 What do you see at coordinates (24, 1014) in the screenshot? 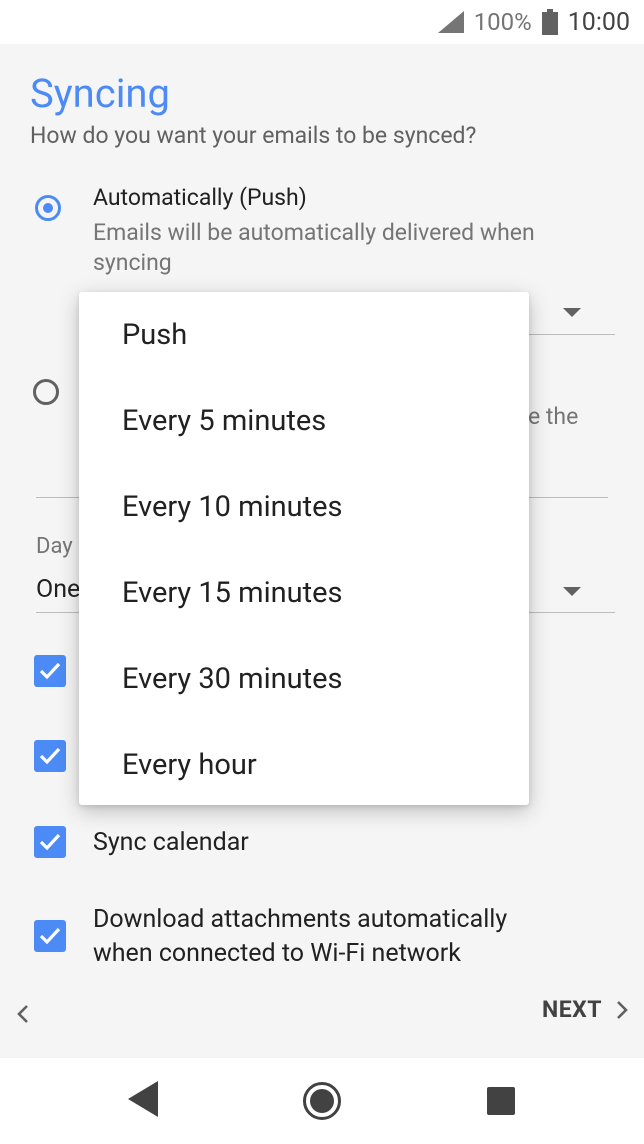
I see `back-chevron-icon` at bounding box center [24, 1014].